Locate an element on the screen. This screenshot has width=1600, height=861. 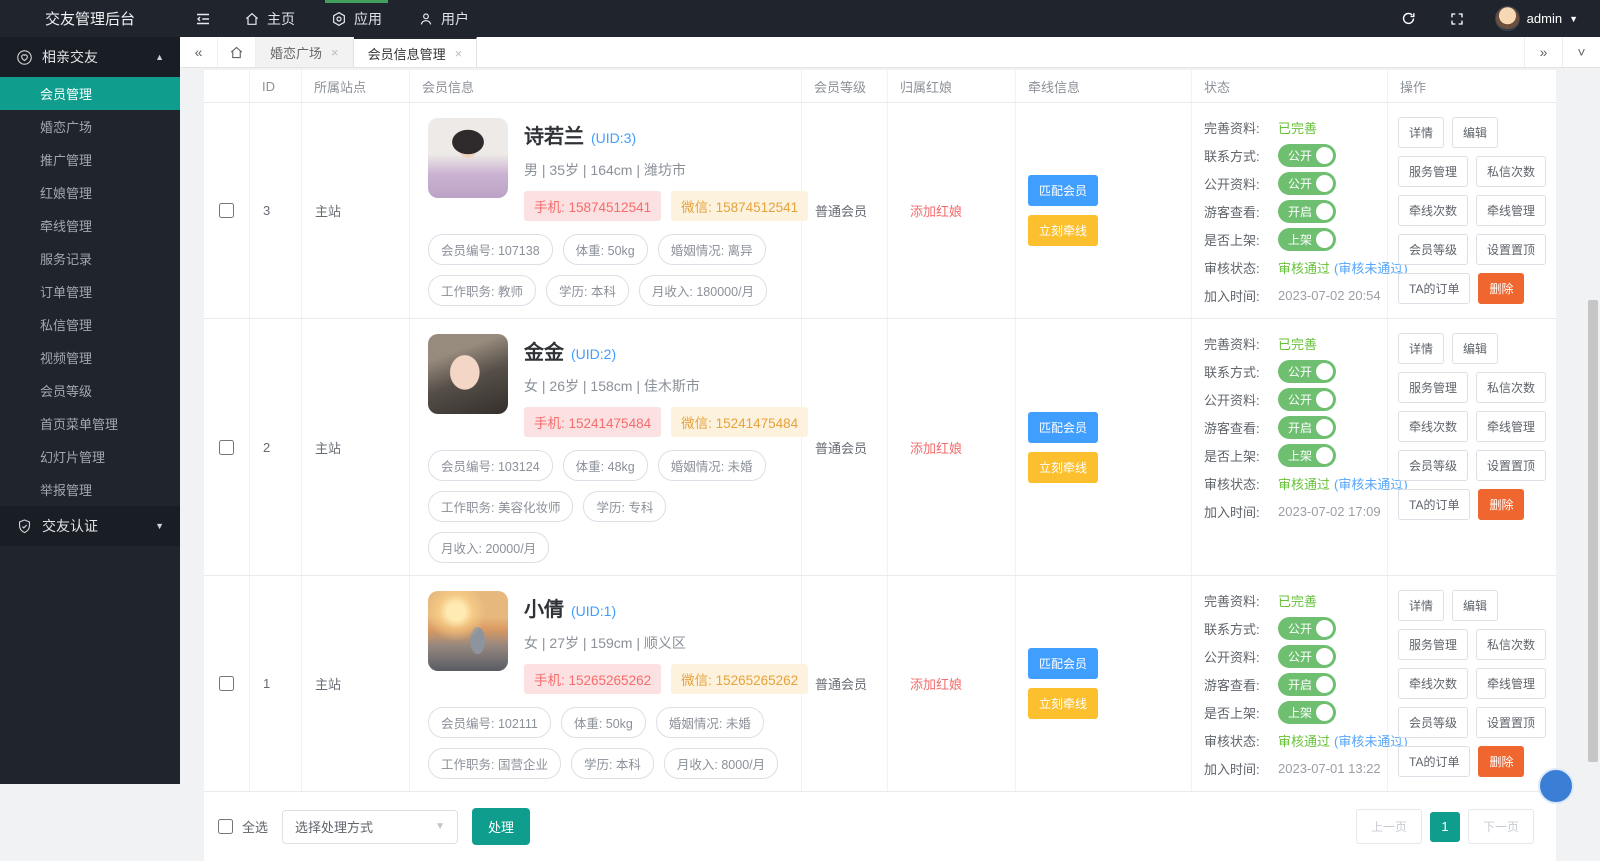
prev-page-button: 上一页 is located at coordinates (1389, 826).